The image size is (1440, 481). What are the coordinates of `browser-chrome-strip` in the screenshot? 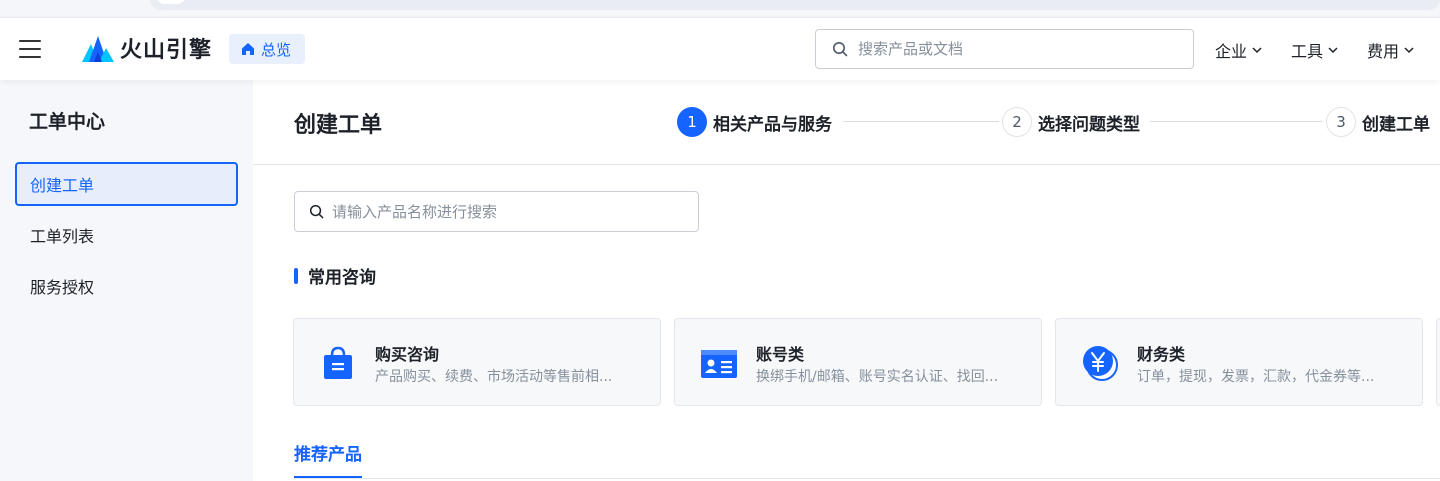 It's located at (720, 9).